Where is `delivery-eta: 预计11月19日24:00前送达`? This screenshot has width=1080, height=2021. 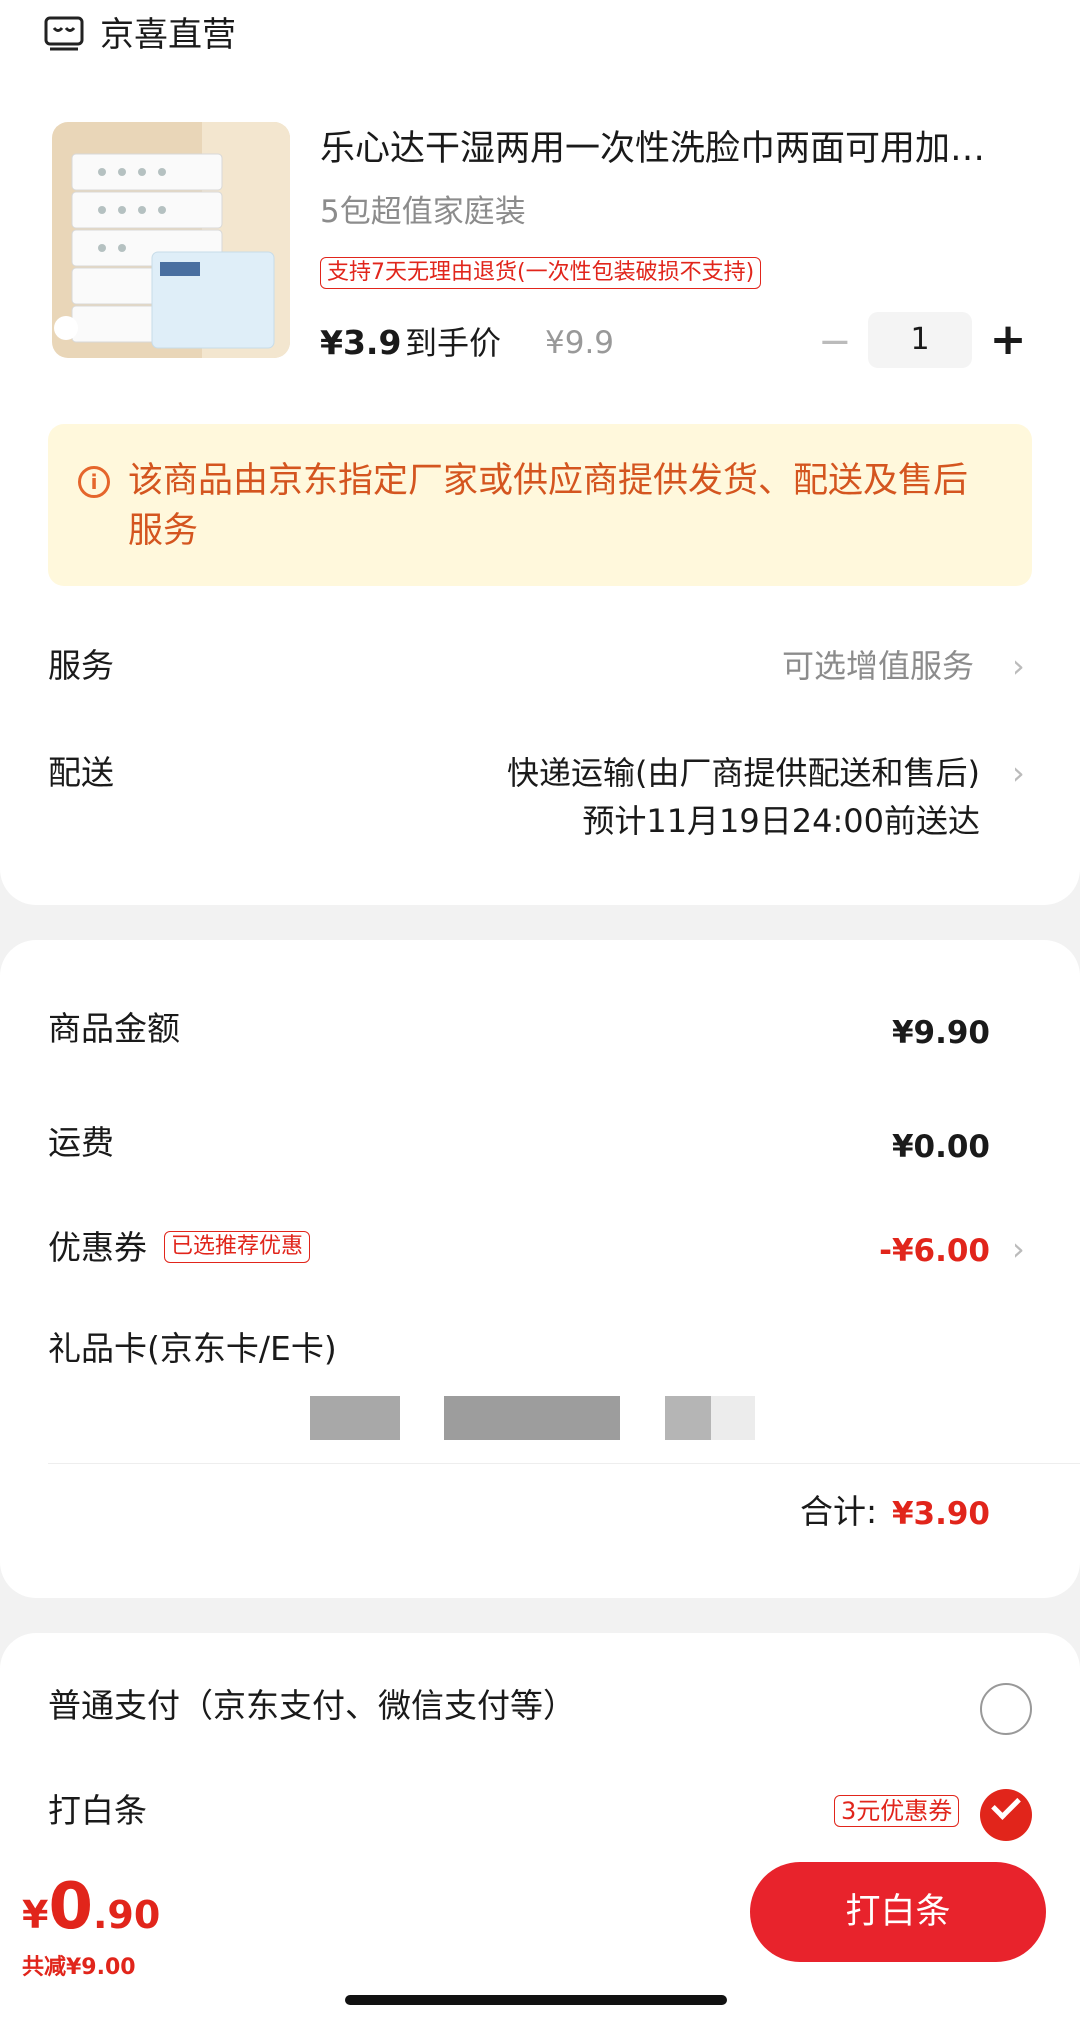
delivery-eta: 预计11月19日24:00前送达 is located at coordinates (781, 821).